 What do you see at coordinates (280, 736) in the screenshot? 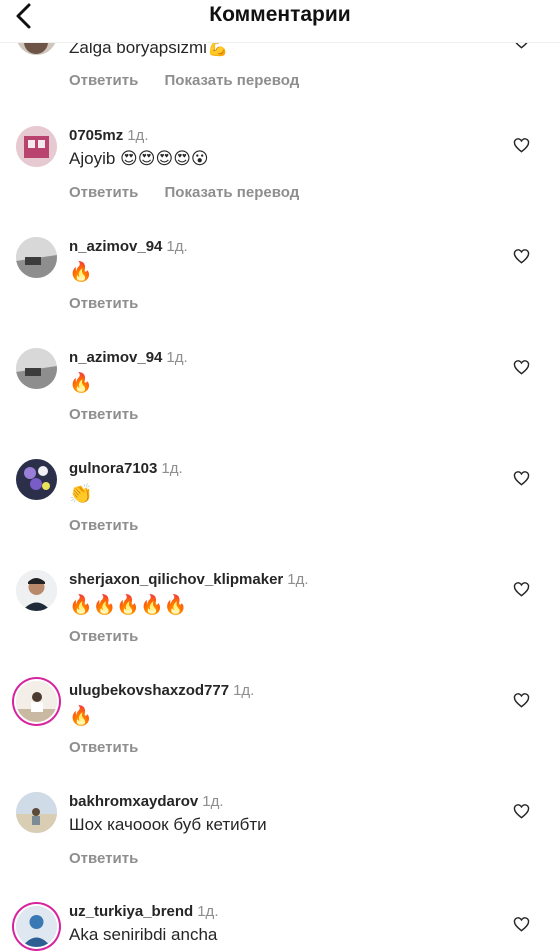
I see `comment-row: ulugbekovshaxzod777 1д. 🔥 Ответить` at bounding box center [280, 736].